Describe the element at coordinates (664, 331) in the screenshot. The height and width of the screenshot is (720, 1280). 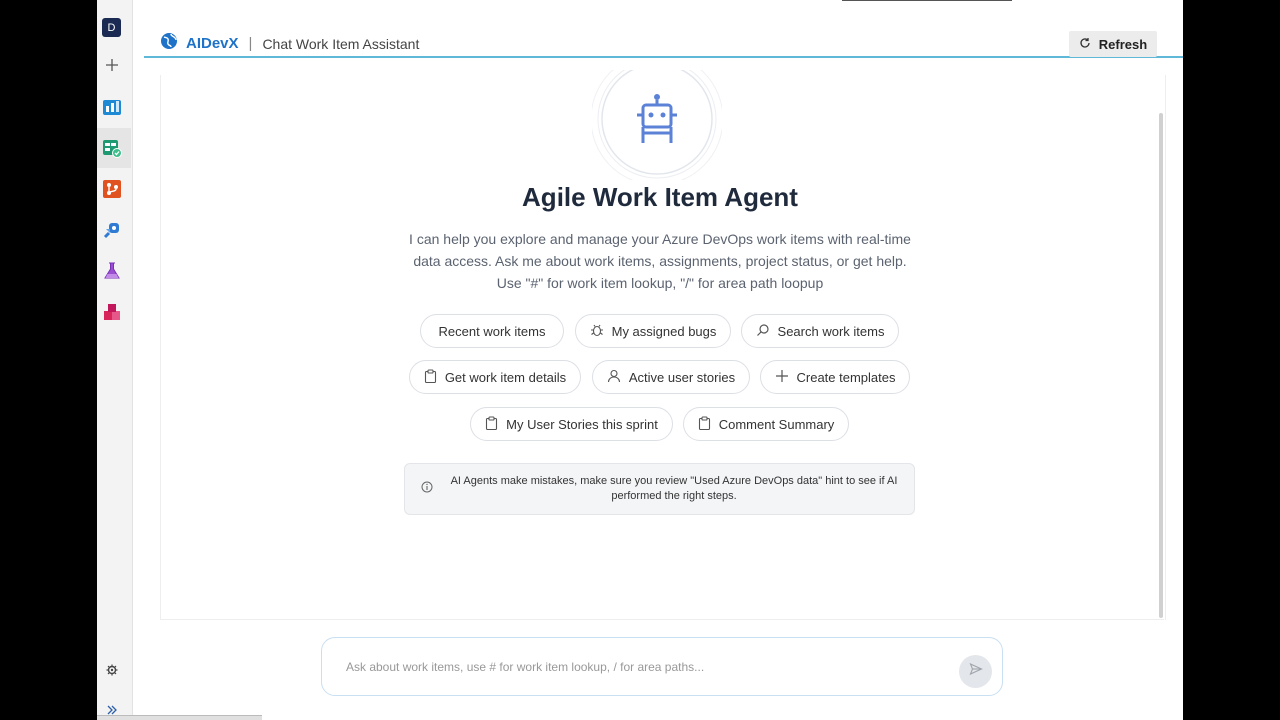
I see `chip-label: My assigned bugs` at that location.